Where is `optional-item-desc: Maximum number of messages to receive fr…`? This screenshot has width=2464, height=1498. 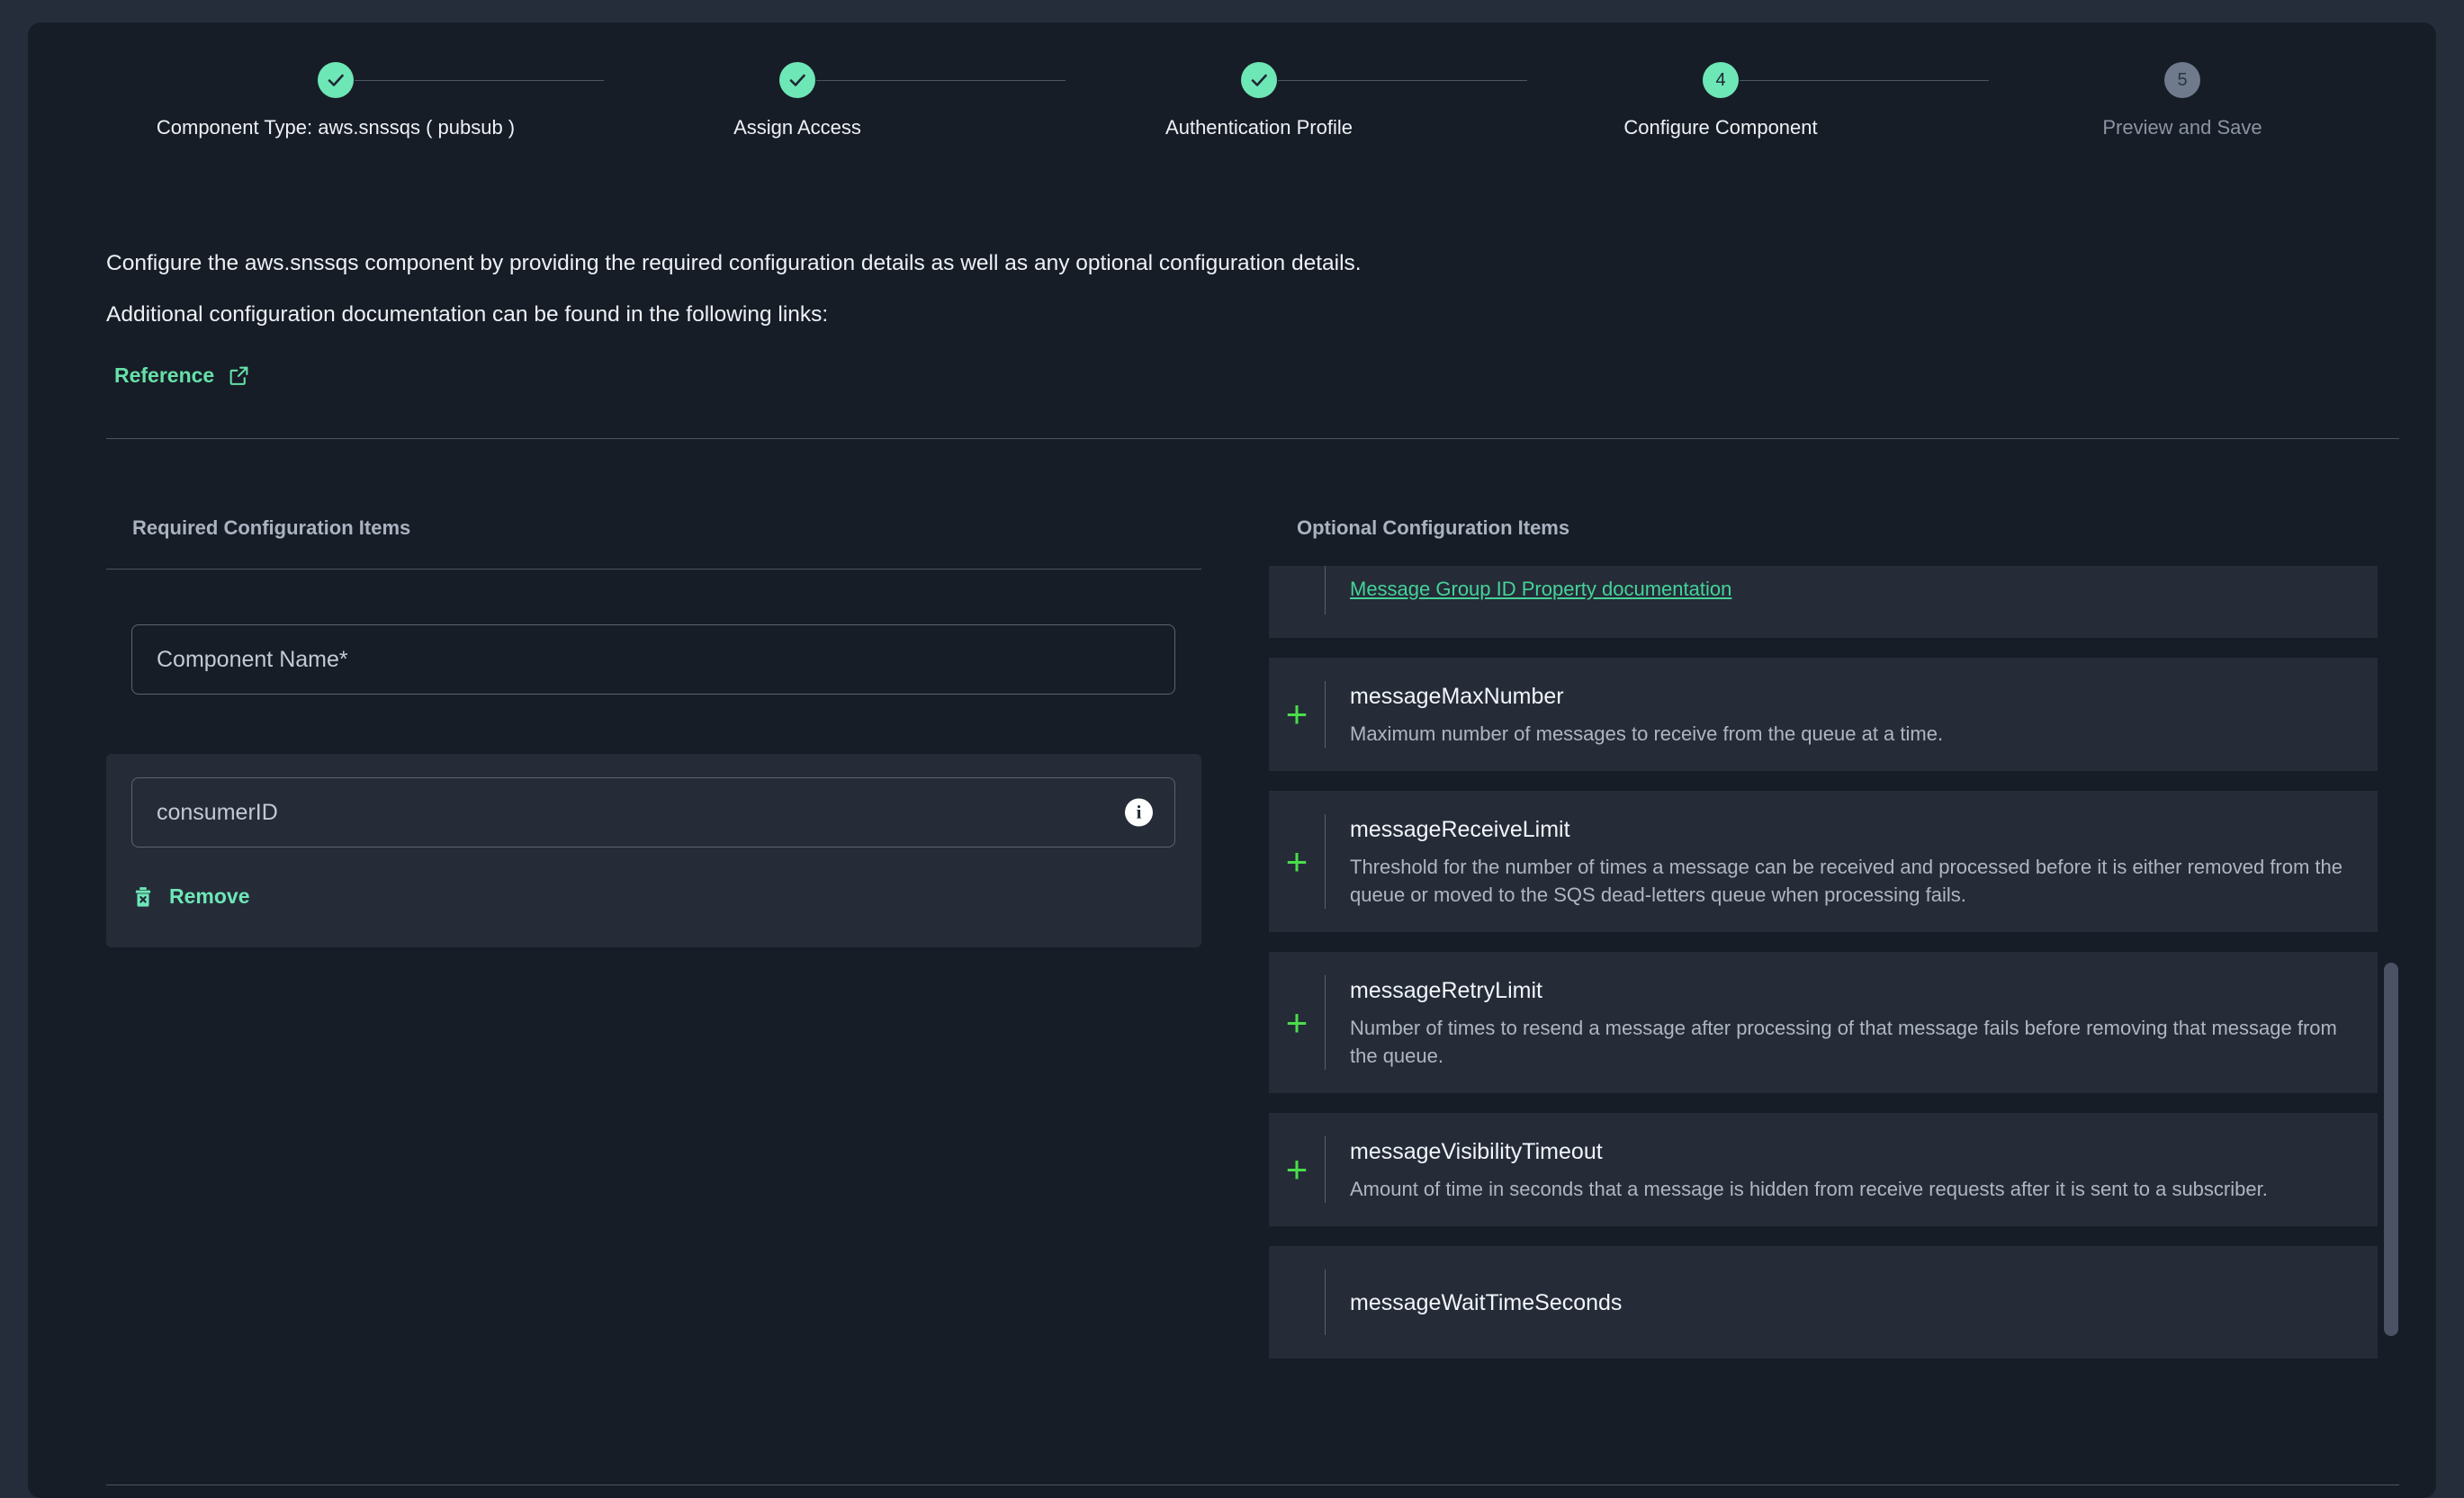
optional-item-desc: Maximum number of messages to receive fr… is located at coordinates (1647, 733).